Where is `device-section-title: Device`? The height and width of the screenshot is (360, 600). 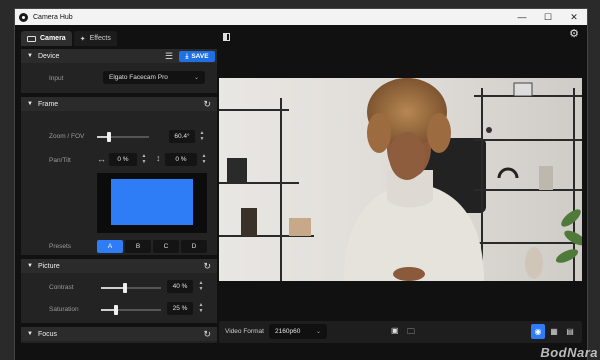 device-section-title: Device is located at coordinates (48, 56).